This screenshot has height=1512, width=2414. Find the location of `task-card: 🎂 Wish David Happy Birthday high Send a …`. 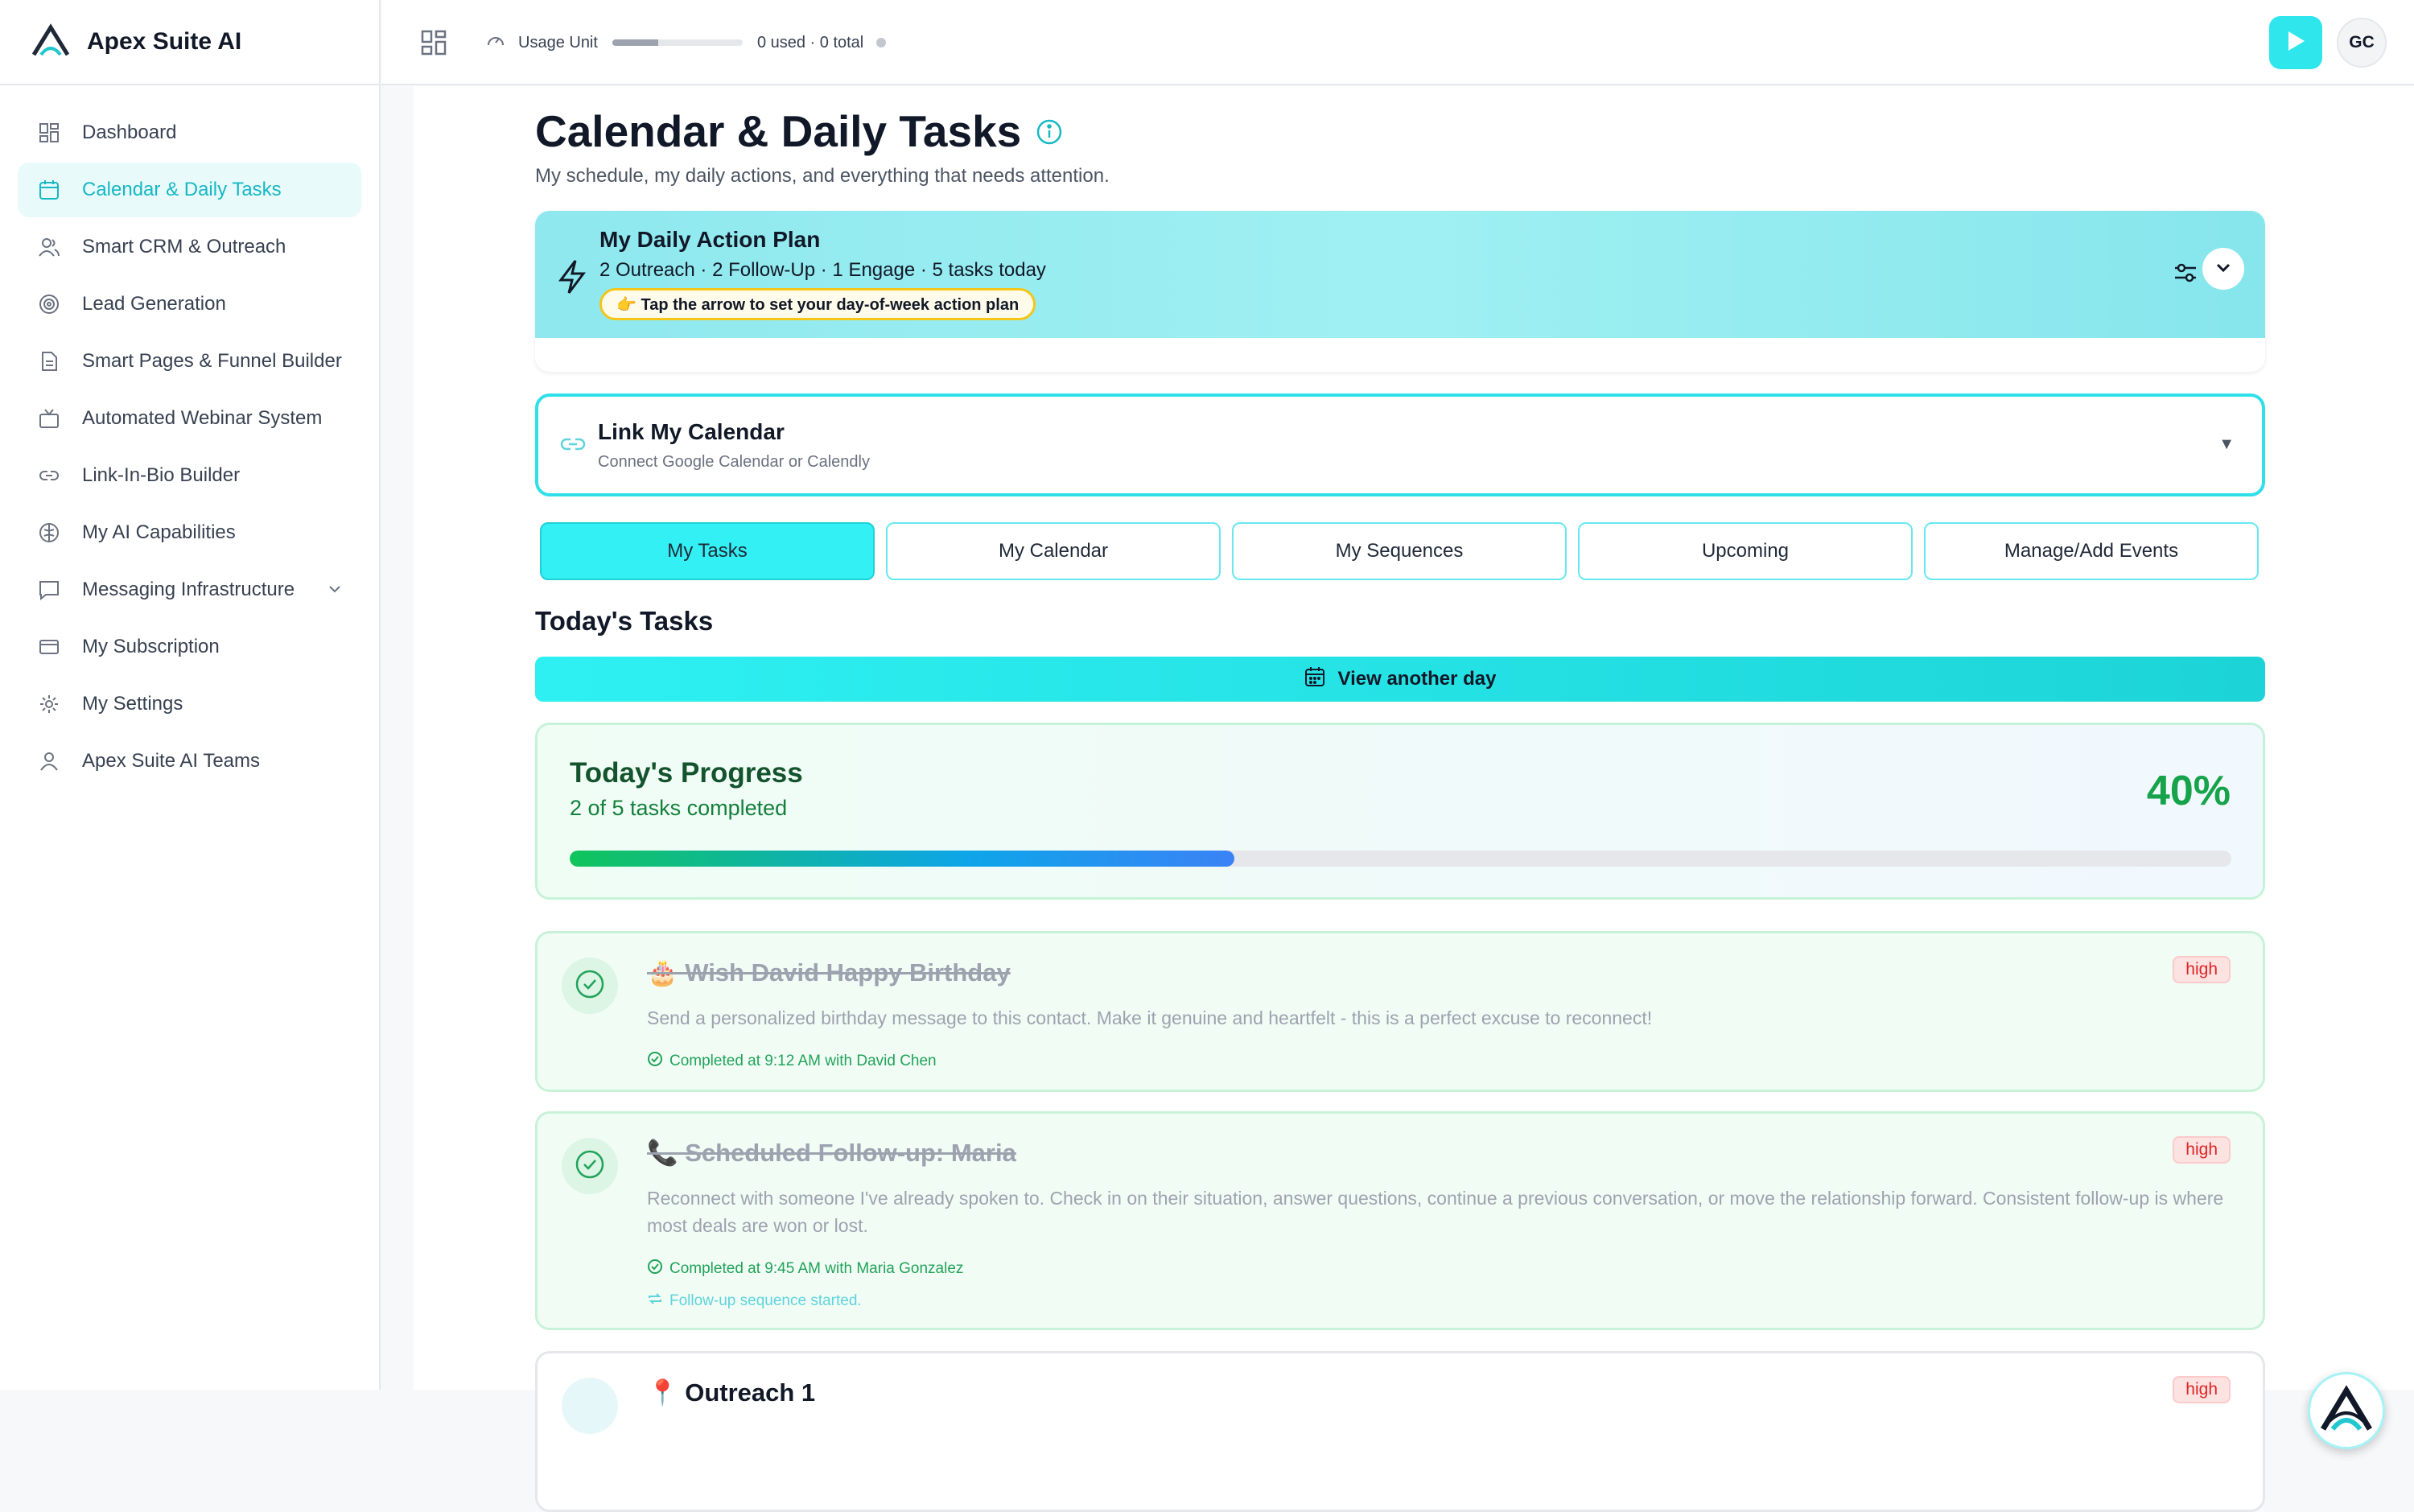

task-card: 🎂 Wish David Happy Birthday high Send a … is located at coordinates (1400, 1011).